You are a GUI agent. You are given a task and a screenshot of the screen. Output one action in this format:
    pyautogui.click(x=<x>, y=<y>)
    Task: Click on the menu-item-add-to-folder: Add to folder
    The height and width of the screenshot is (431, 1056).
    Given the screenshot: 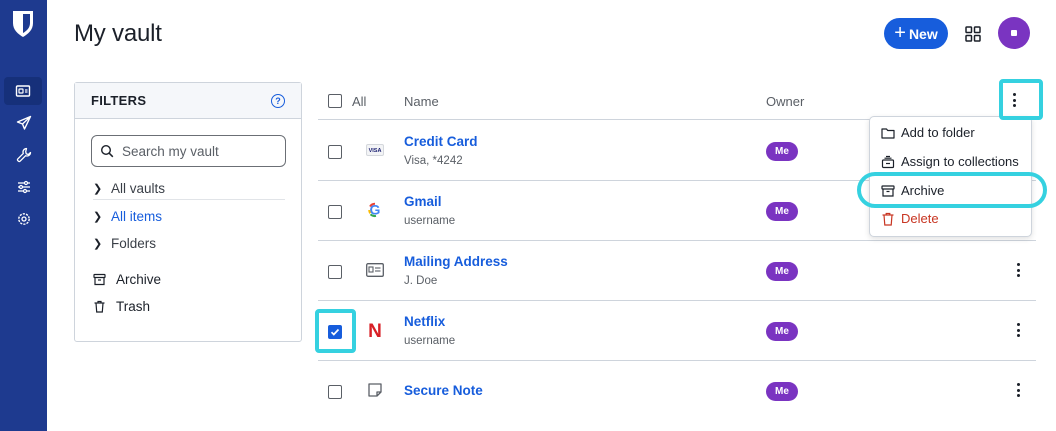 What is the action you would take?
    pyautogui.click(x=928, y=132)
    